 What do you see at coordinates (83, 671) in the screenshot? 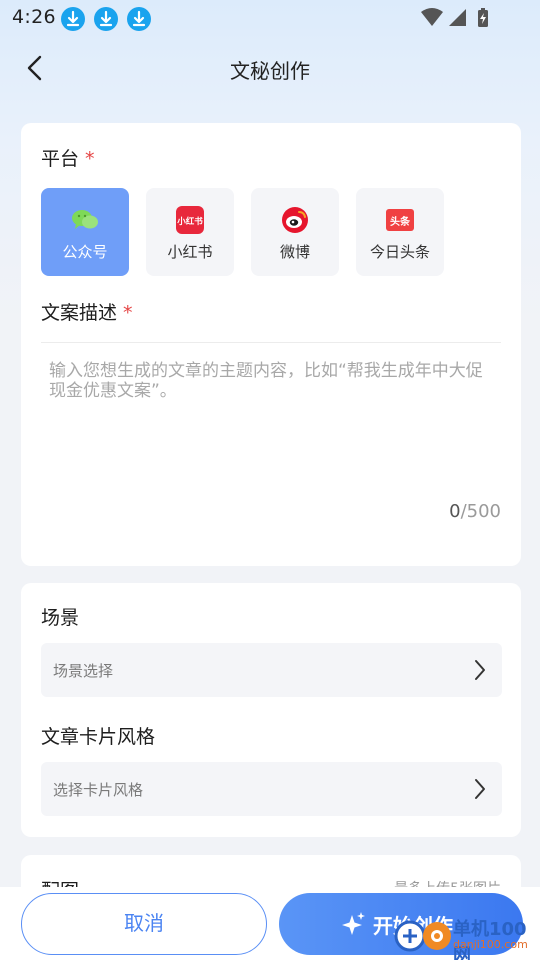
I see `scene-select-placeholder: 场景选择` at bounding box center [83, 671].